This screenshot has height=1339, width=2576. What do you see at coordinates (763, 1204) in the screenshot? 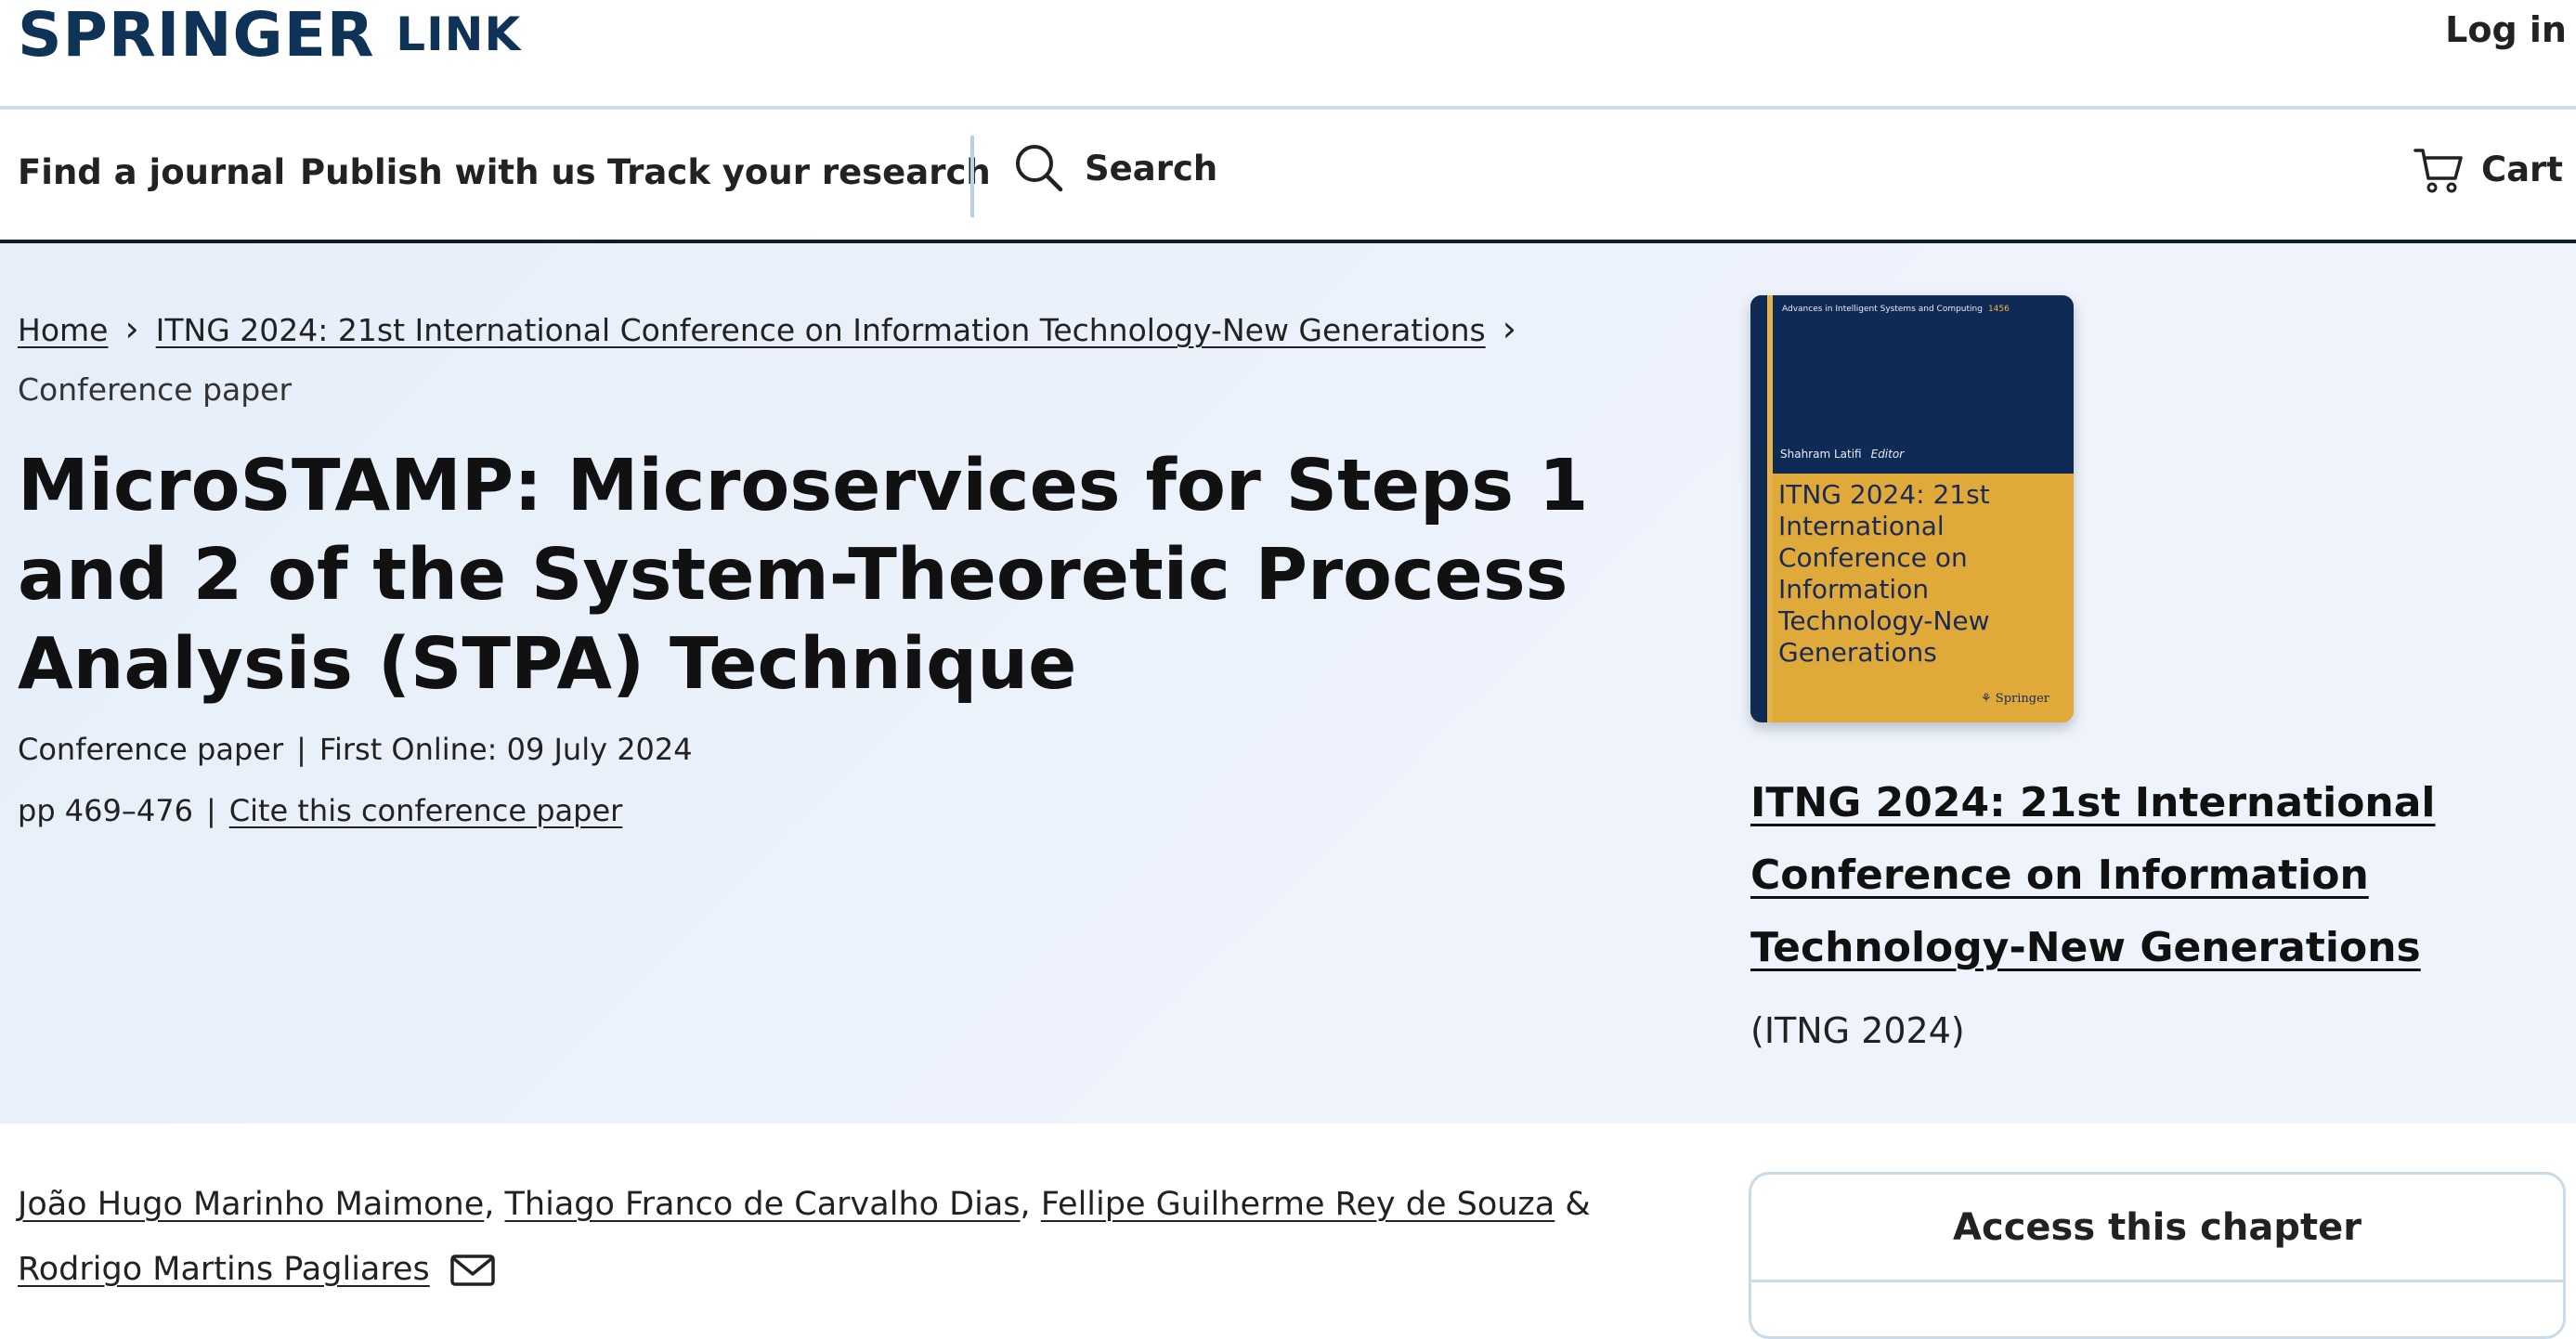
I see `author-link: Thiago Franco de Carvalho Dias` at bounding box center [763, 1204].